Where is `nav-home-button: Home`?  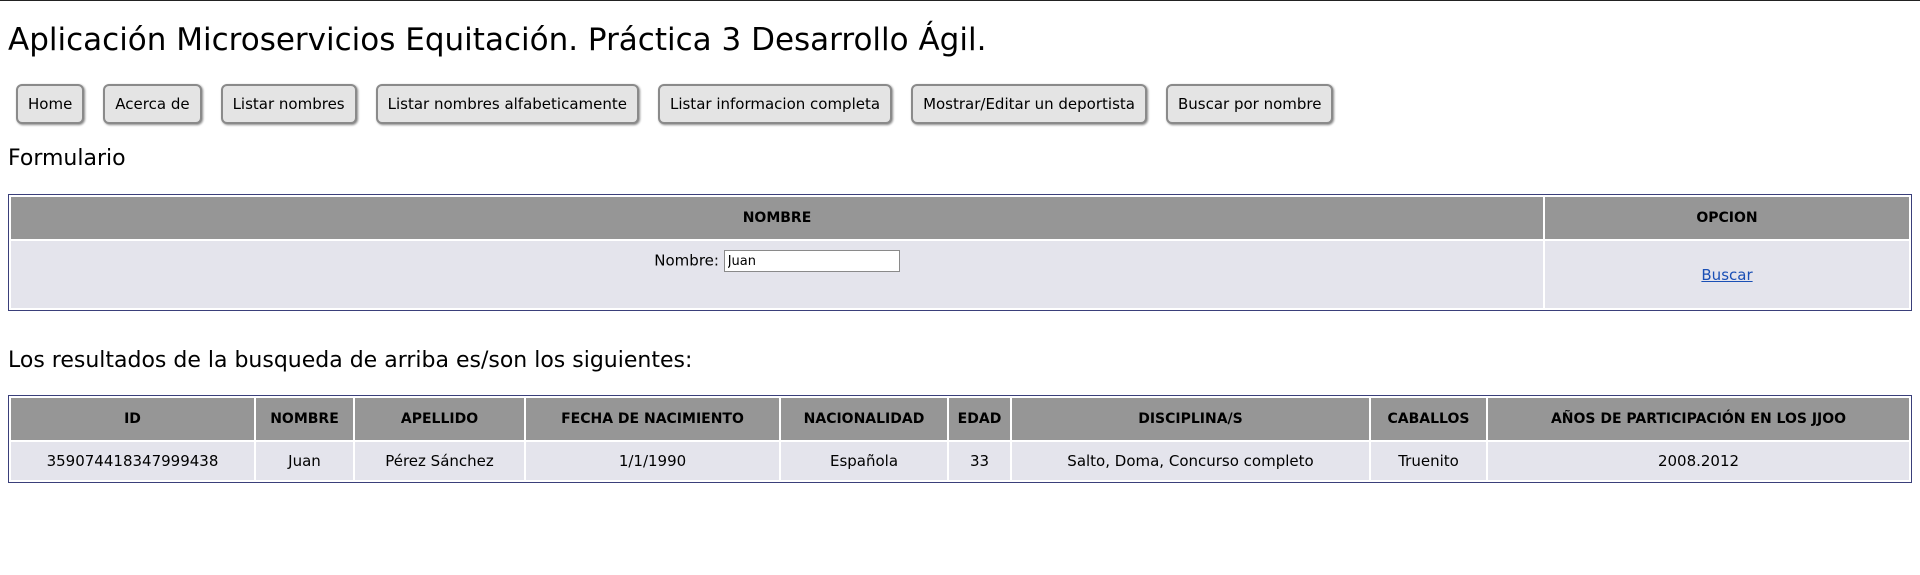 nav-home-button: Home is located at coordinates (50, 104).